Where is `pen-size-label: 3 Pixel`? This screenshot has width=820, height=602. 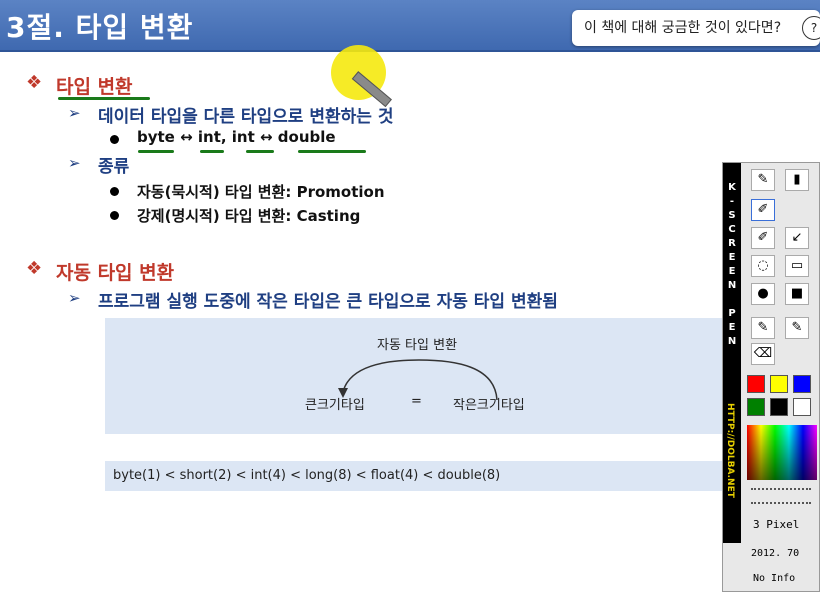 pen-size-label: 3 Pixel is located at coordinates (776, 524).